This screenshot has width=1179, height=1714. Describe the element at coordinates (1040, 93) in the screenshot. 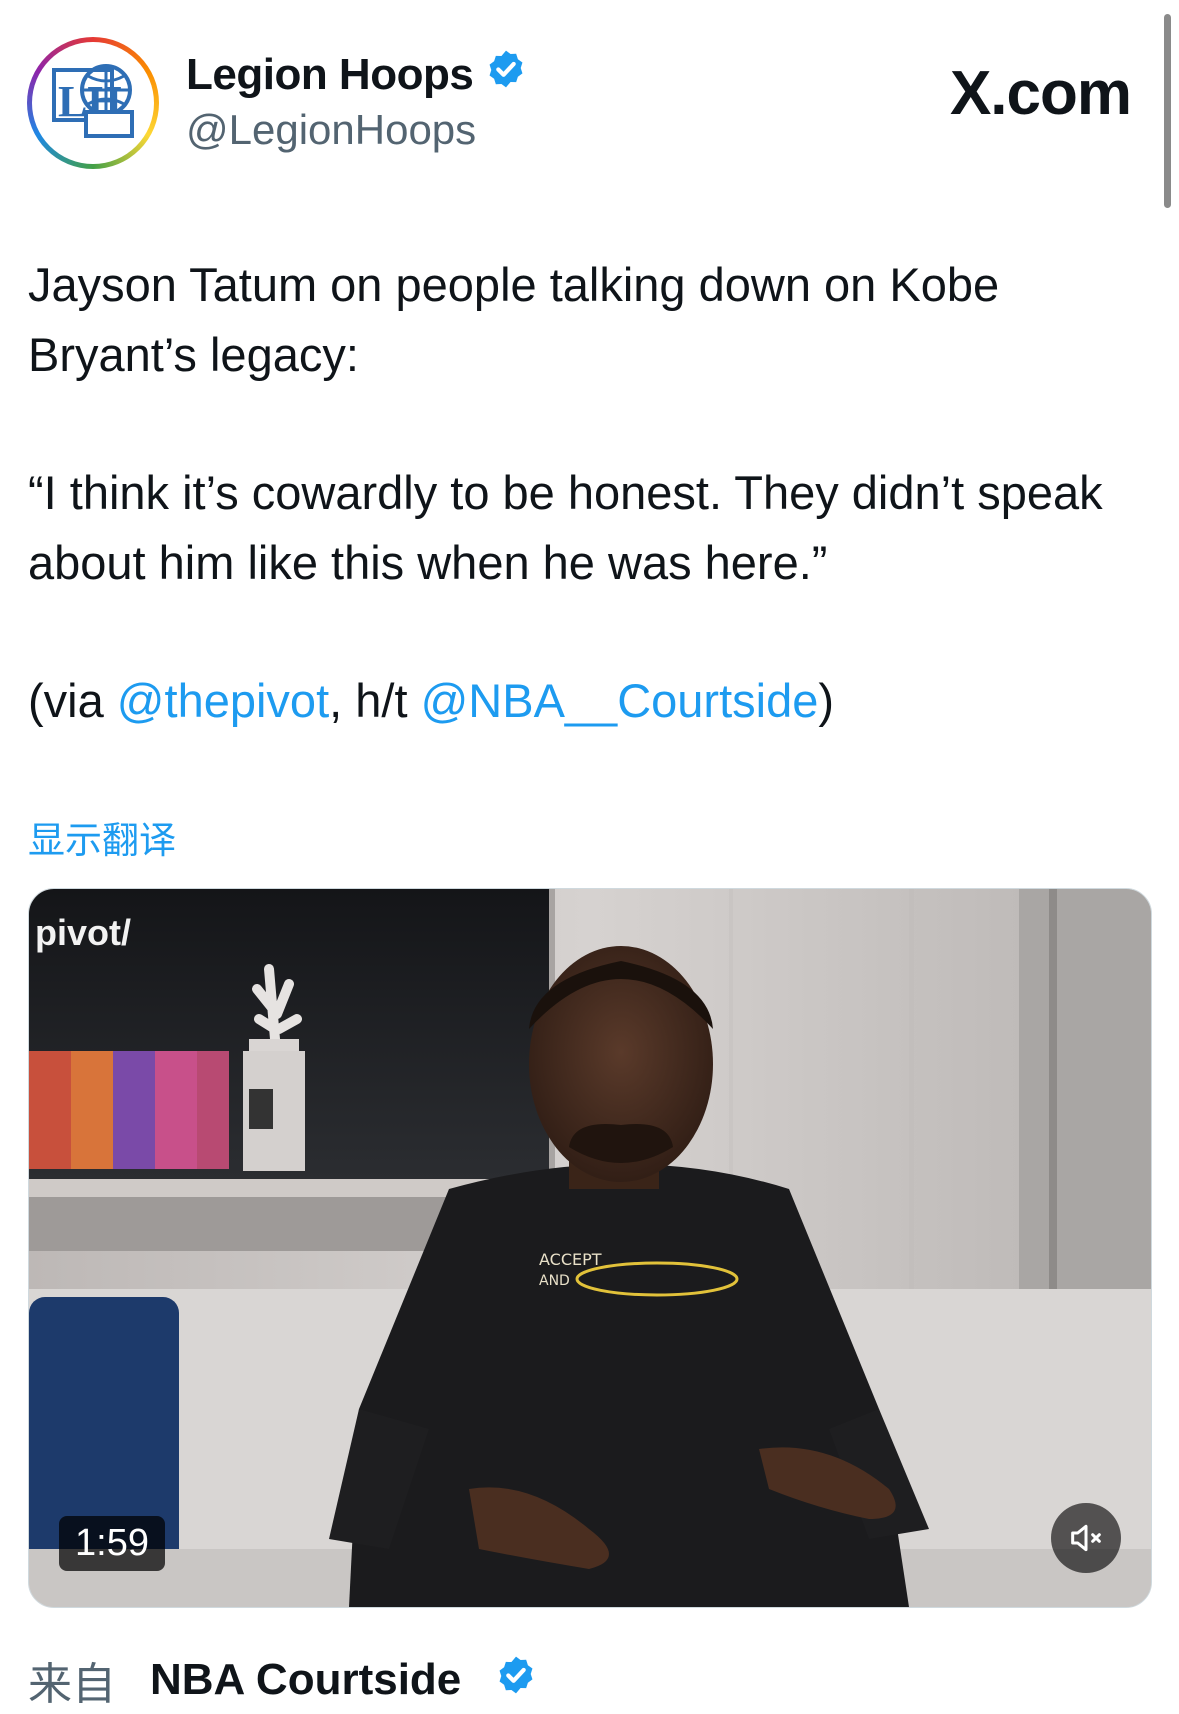

I see `site-label: X.com` at that location.